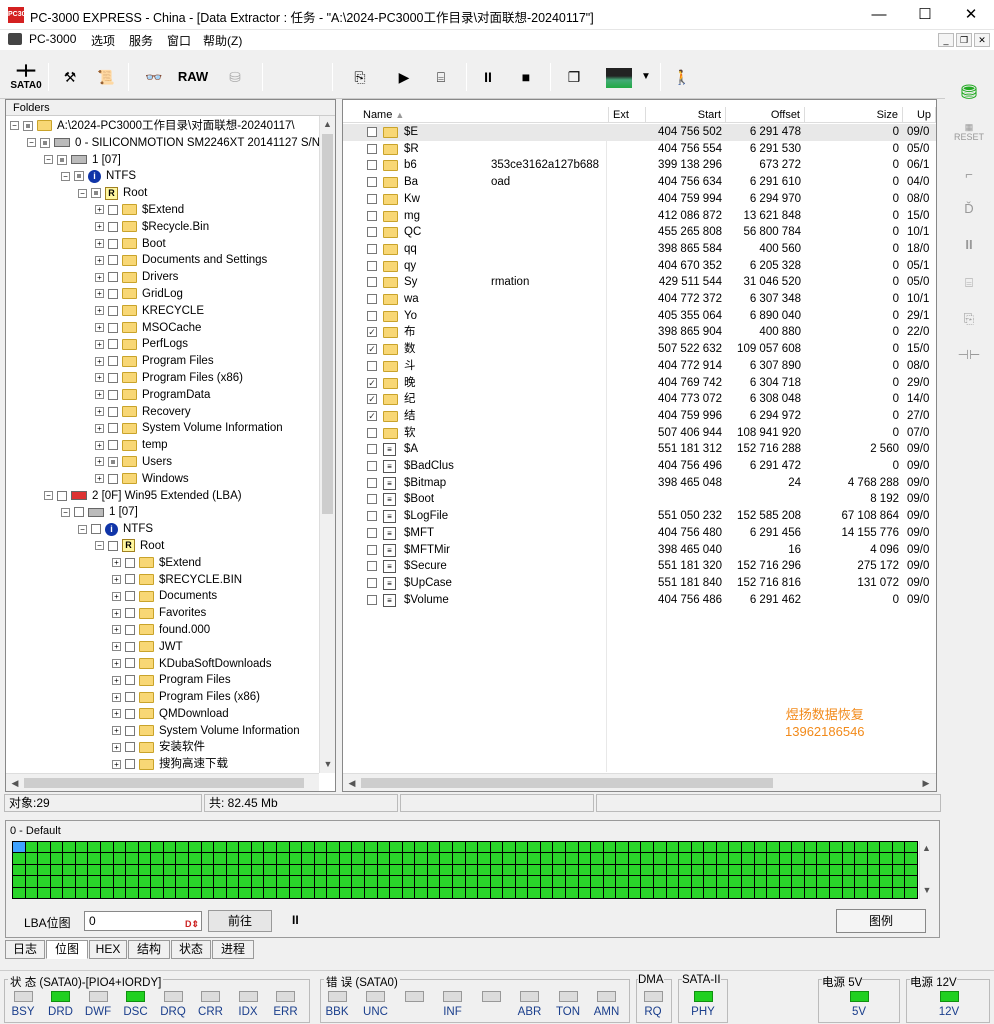 This screenshot has height=1024, width=994. Describe the element at coordinates (327, 124) in the screenshot. I see `scroll-up-arrow: ▲` at that location.